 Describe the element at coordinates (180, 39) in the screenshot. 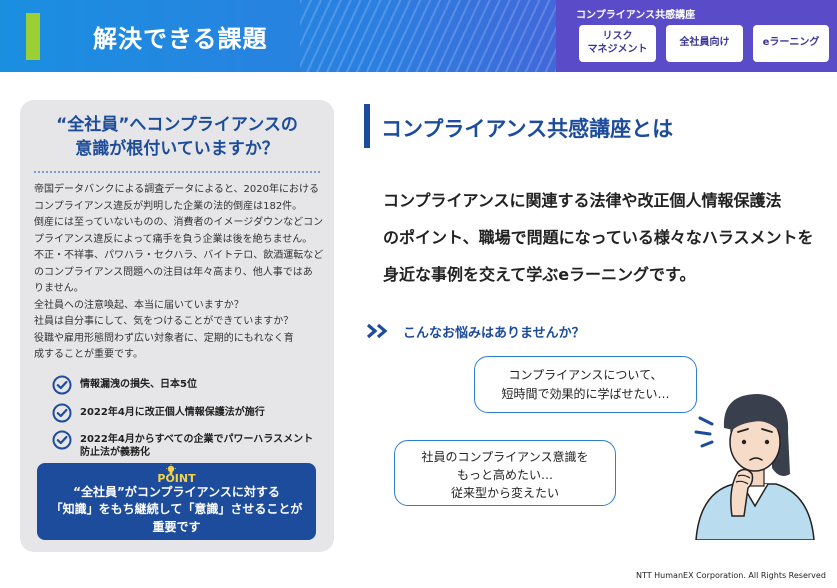

I see `page-title: 解決できる課題` at that location.